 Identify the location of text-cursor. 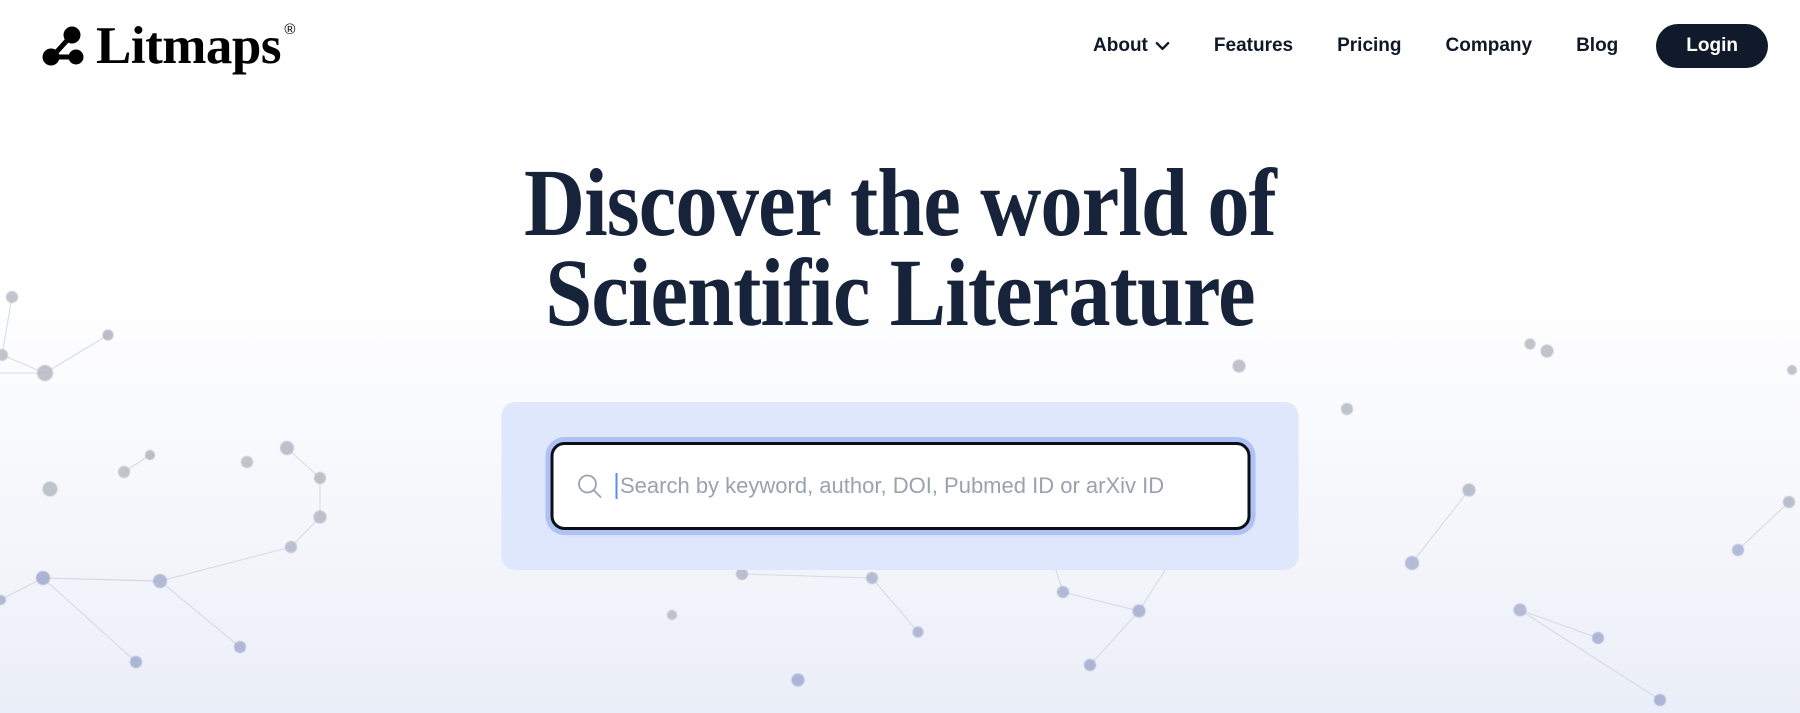
(616, 486).